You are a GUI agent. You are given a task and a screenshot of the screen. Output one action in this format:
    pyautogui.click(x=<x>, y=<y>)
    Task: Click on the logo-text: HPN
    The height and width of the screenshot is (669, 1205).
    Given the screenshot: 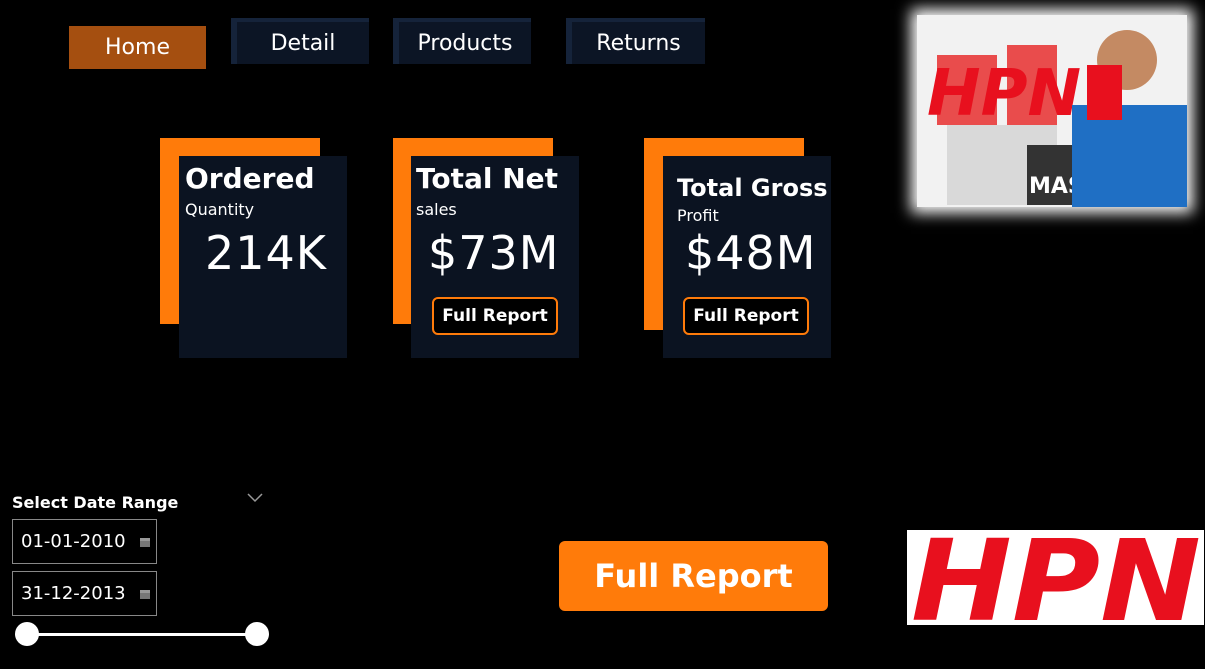 What is the action you would take?
    pyautogui.click(x=1056, y=577)
    